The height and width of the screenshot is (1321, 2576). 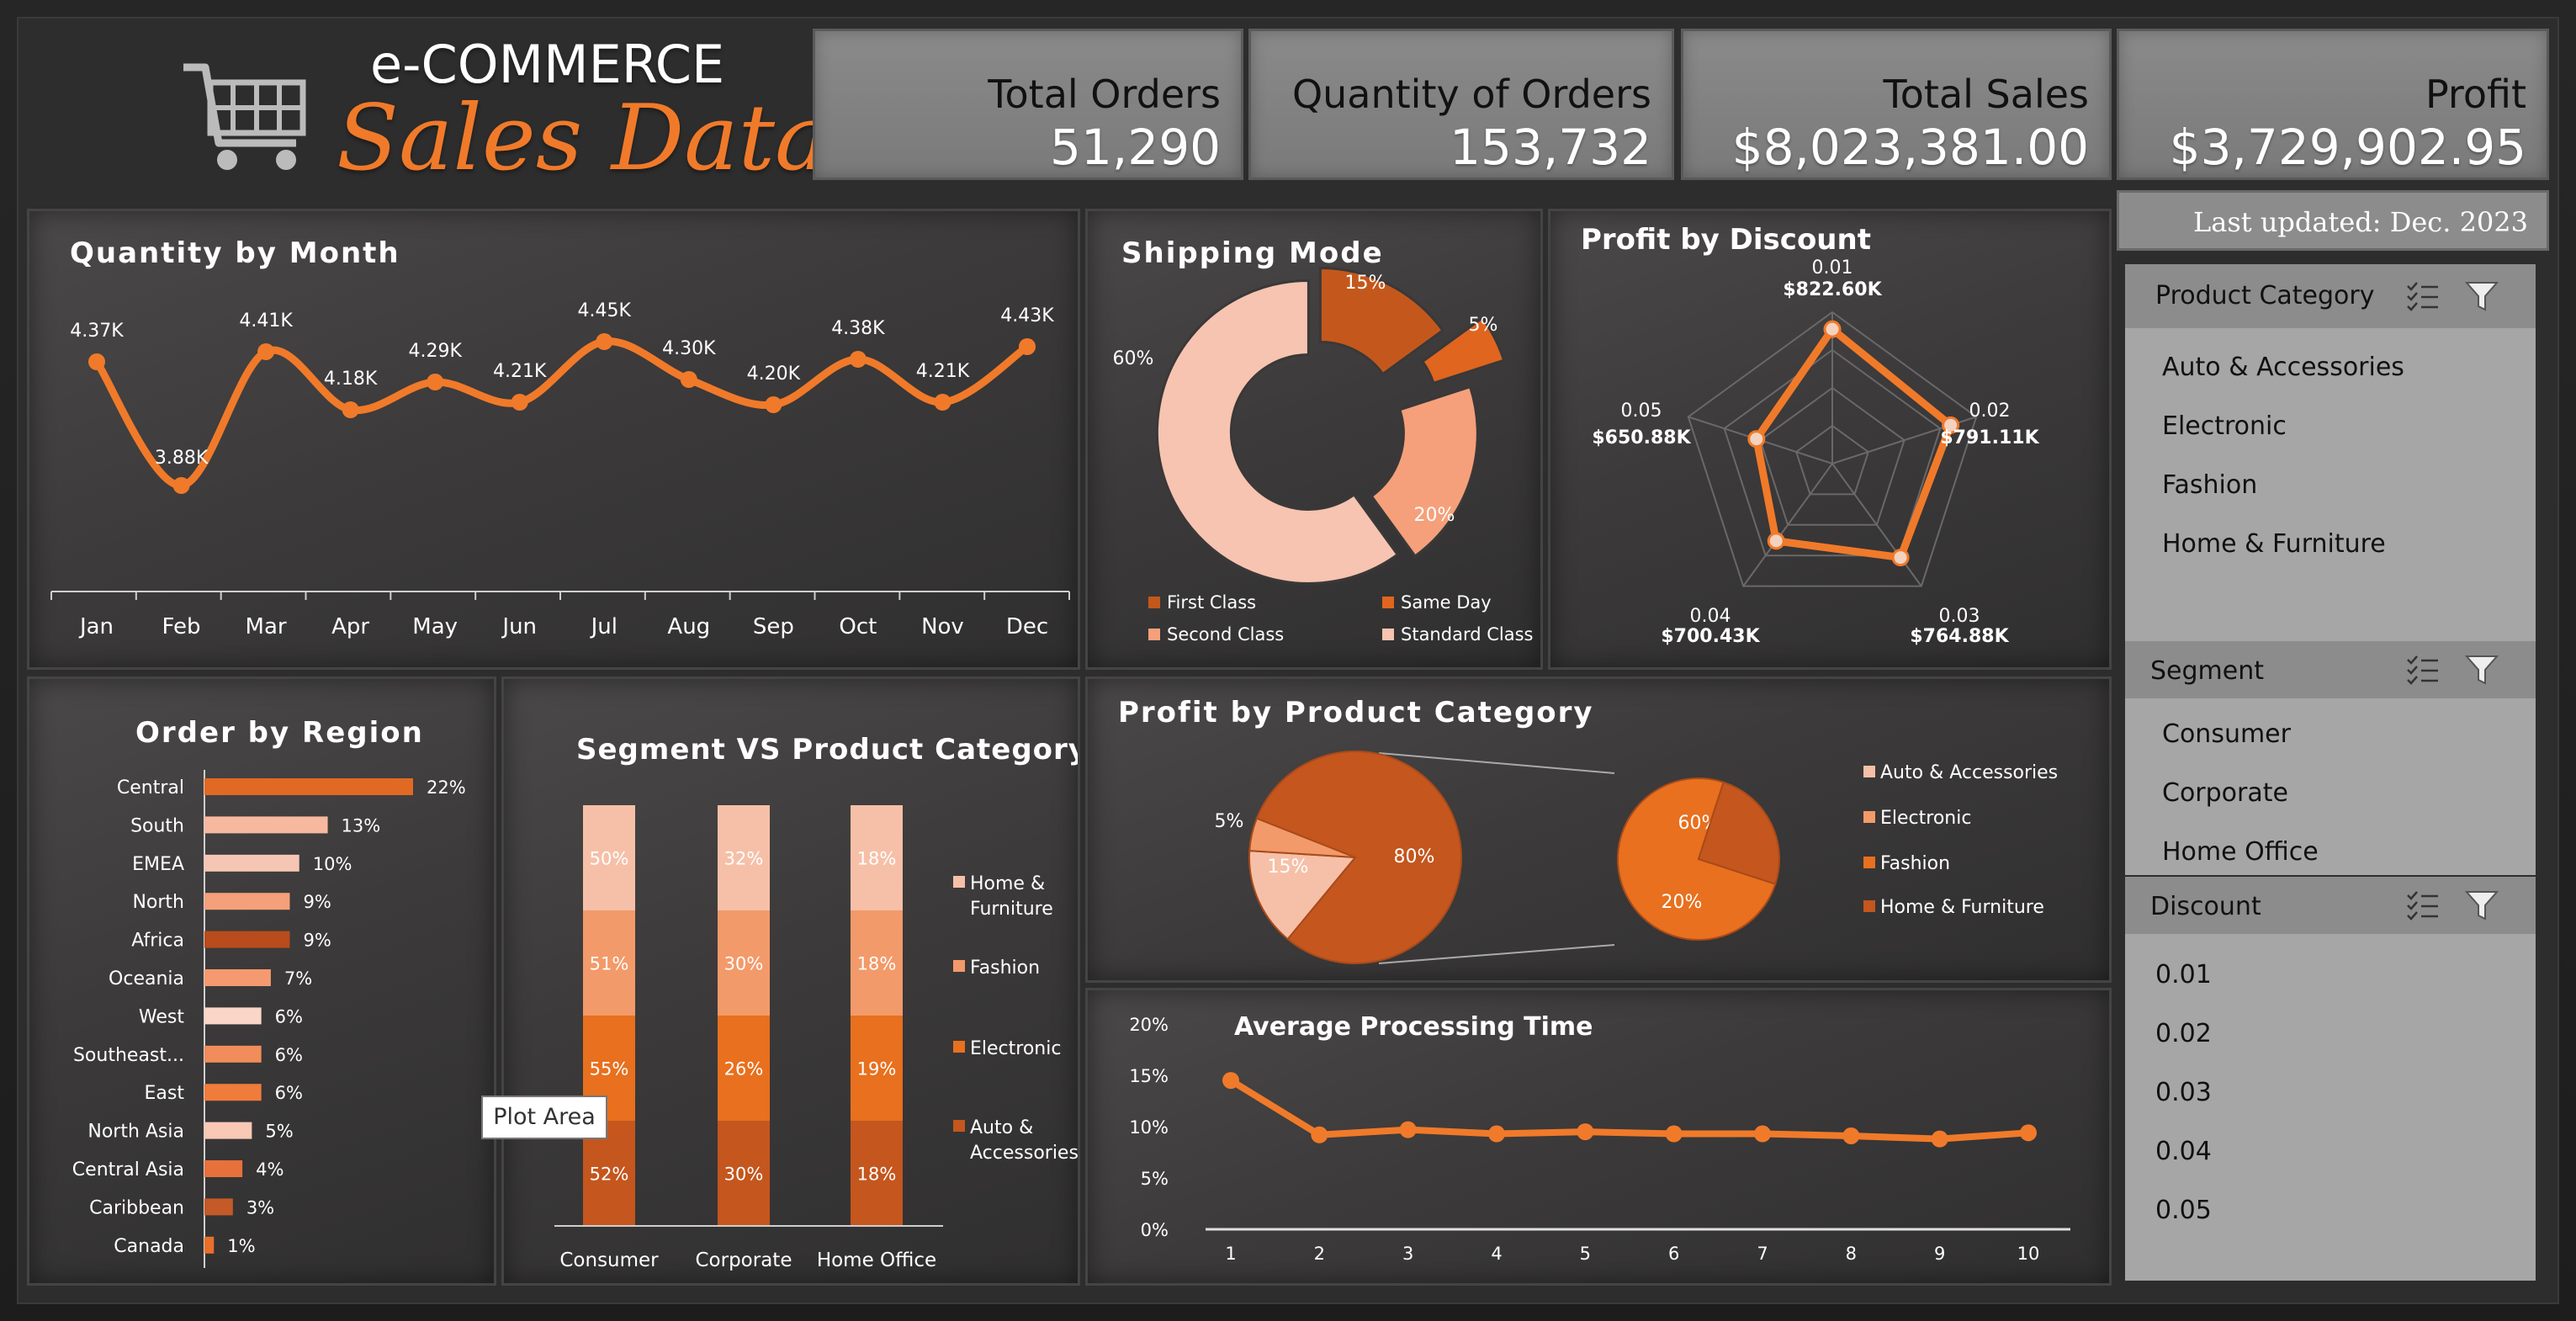 I want to click on slicer-item: Fashion, so click(x=2330, y=486).